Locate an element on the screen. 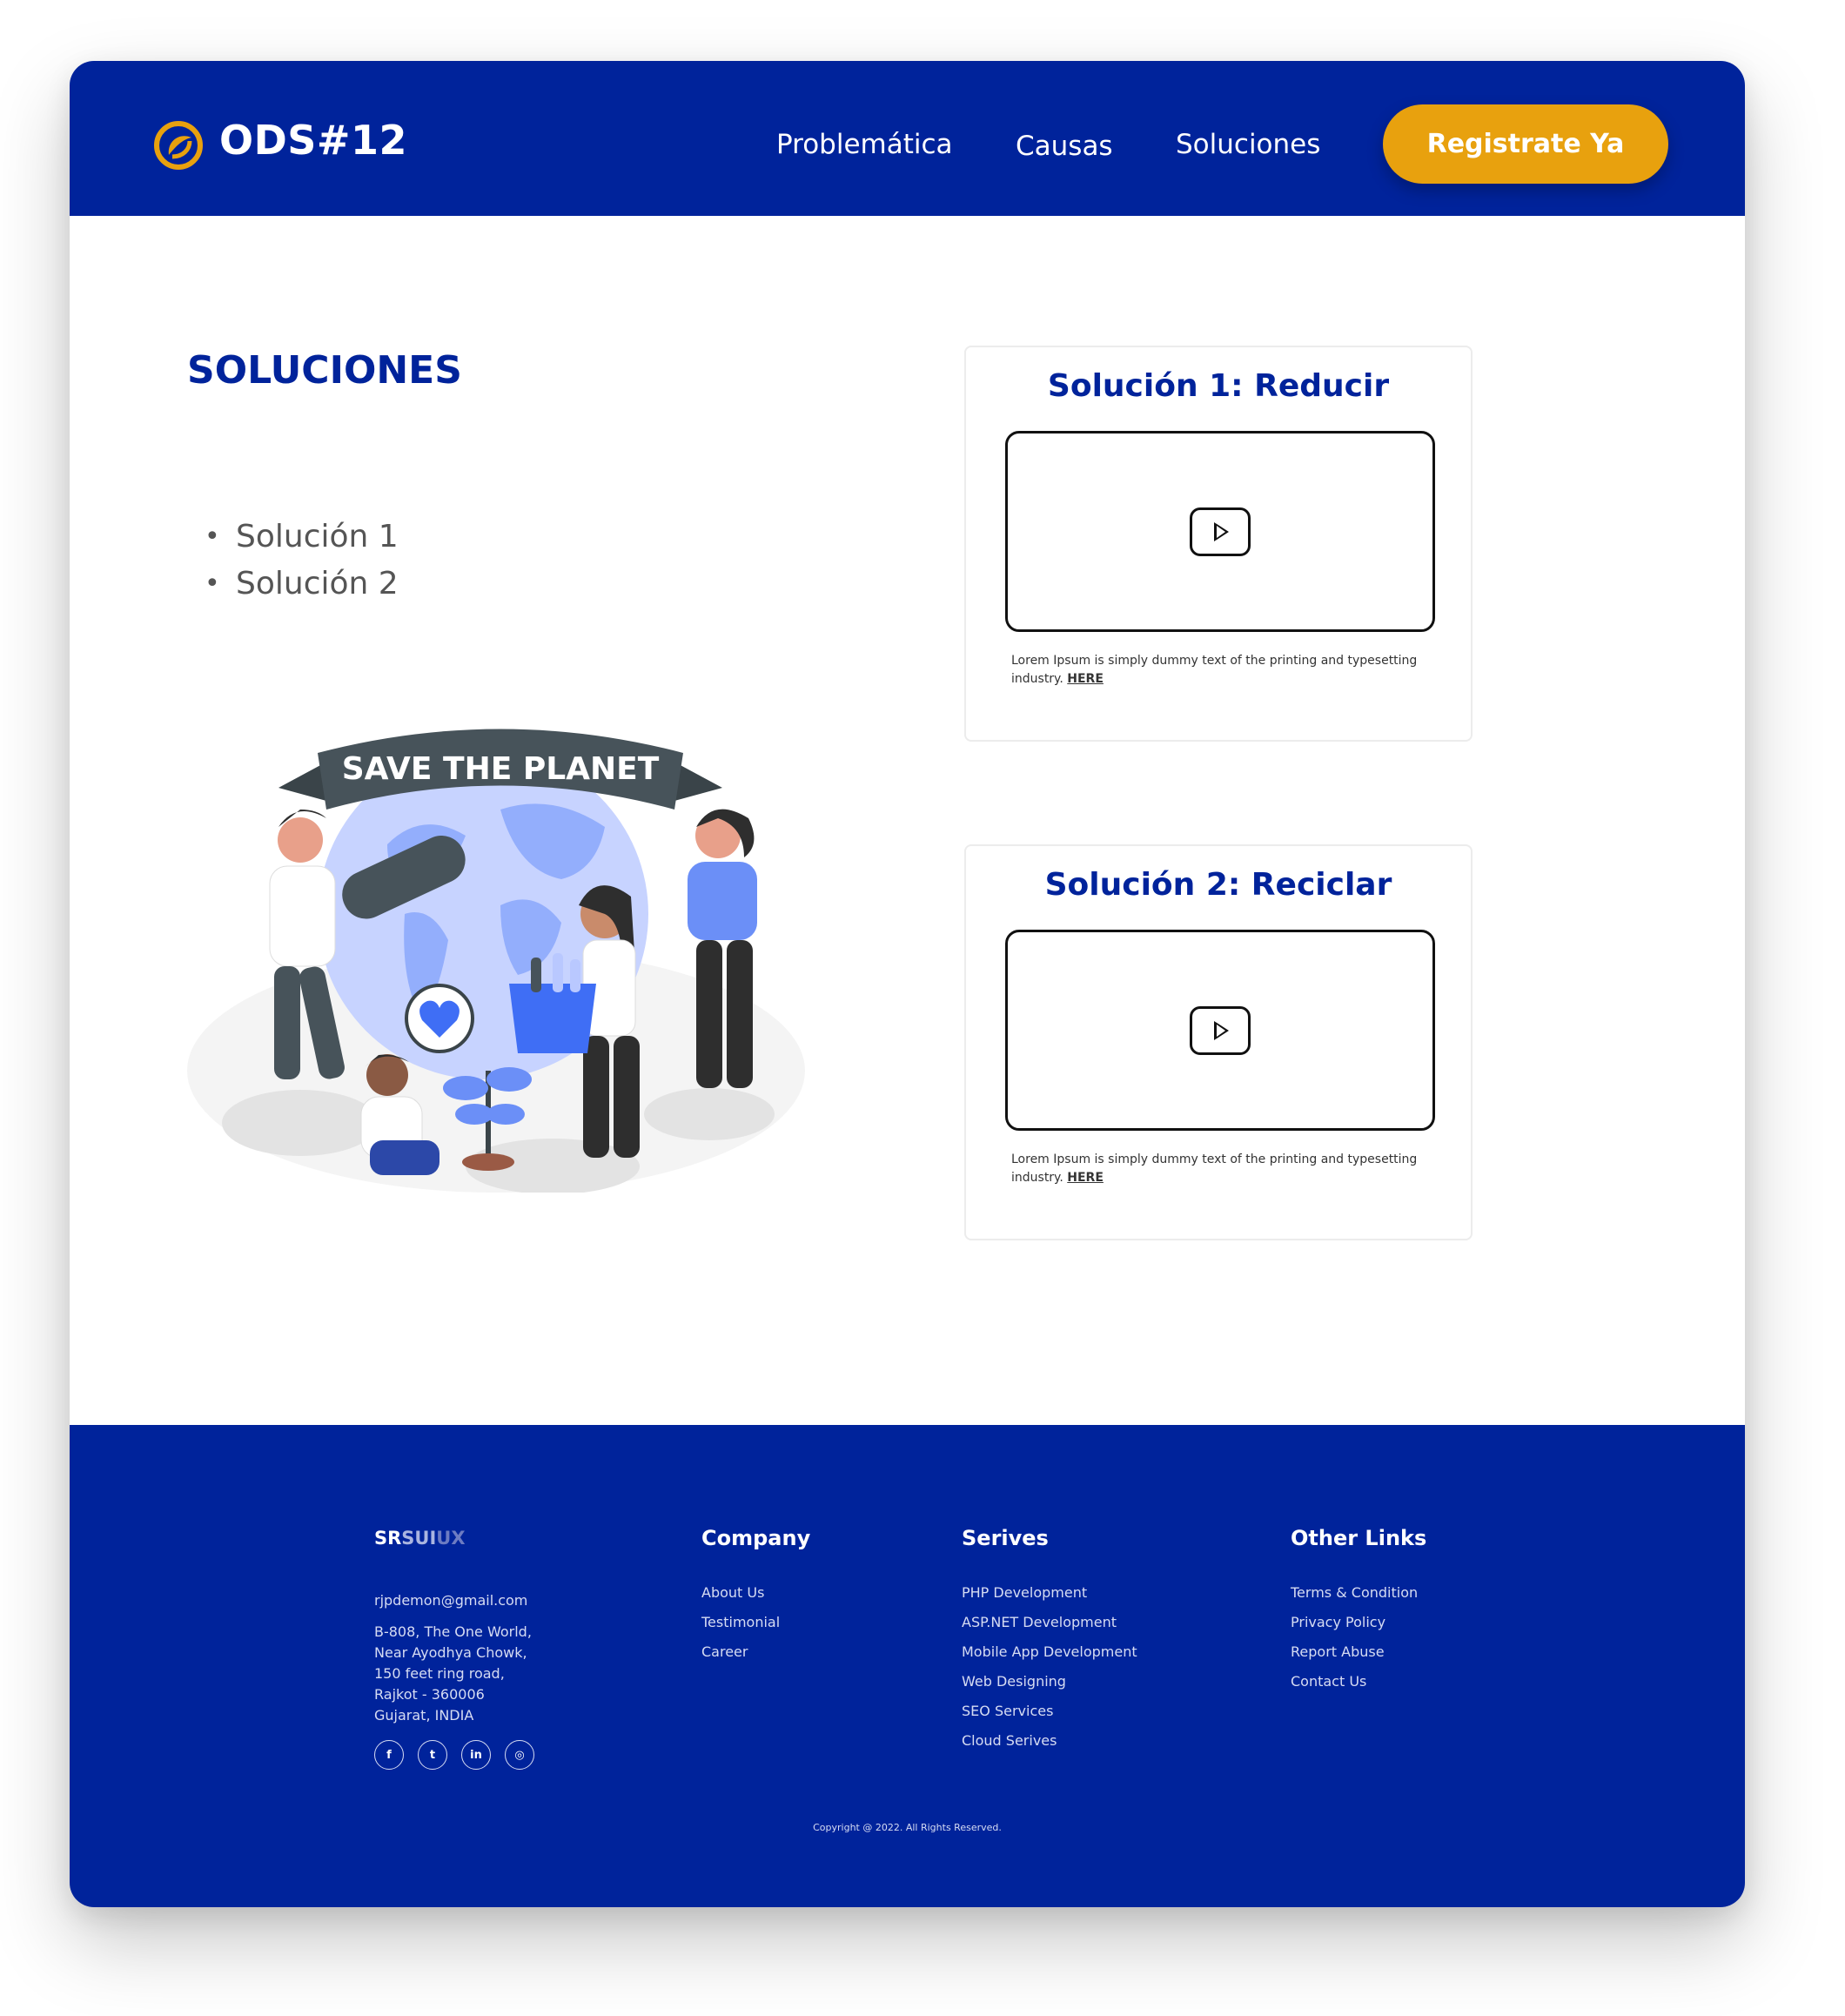 Image resolution: width=1845 pixels, height=2016 pixels. linkedin-icon: in is located at coordinates (476, 1755).